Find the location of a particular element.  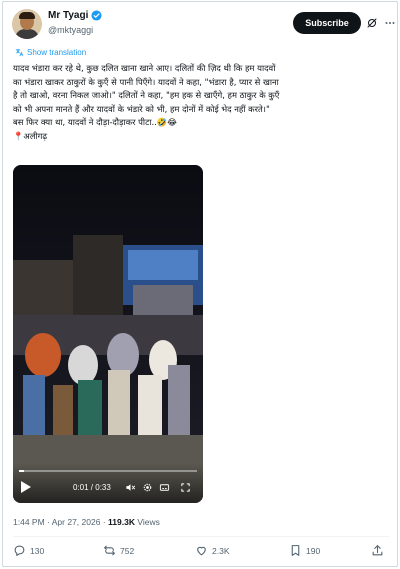

avatar is located at coordinates (27, 24).